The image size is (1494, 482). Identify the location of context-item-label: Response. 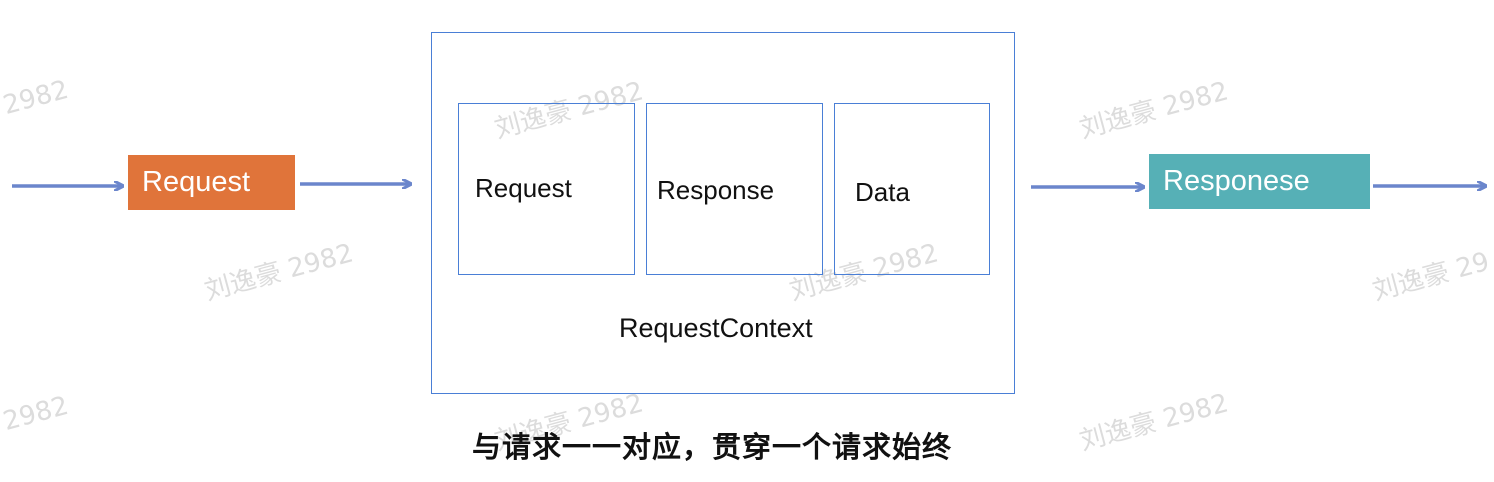
(716, 190).